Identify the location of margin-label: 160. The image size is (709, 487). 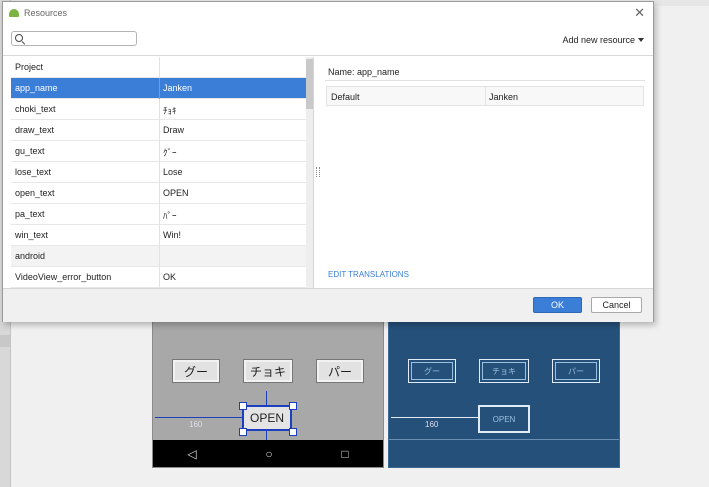
(196, 424).